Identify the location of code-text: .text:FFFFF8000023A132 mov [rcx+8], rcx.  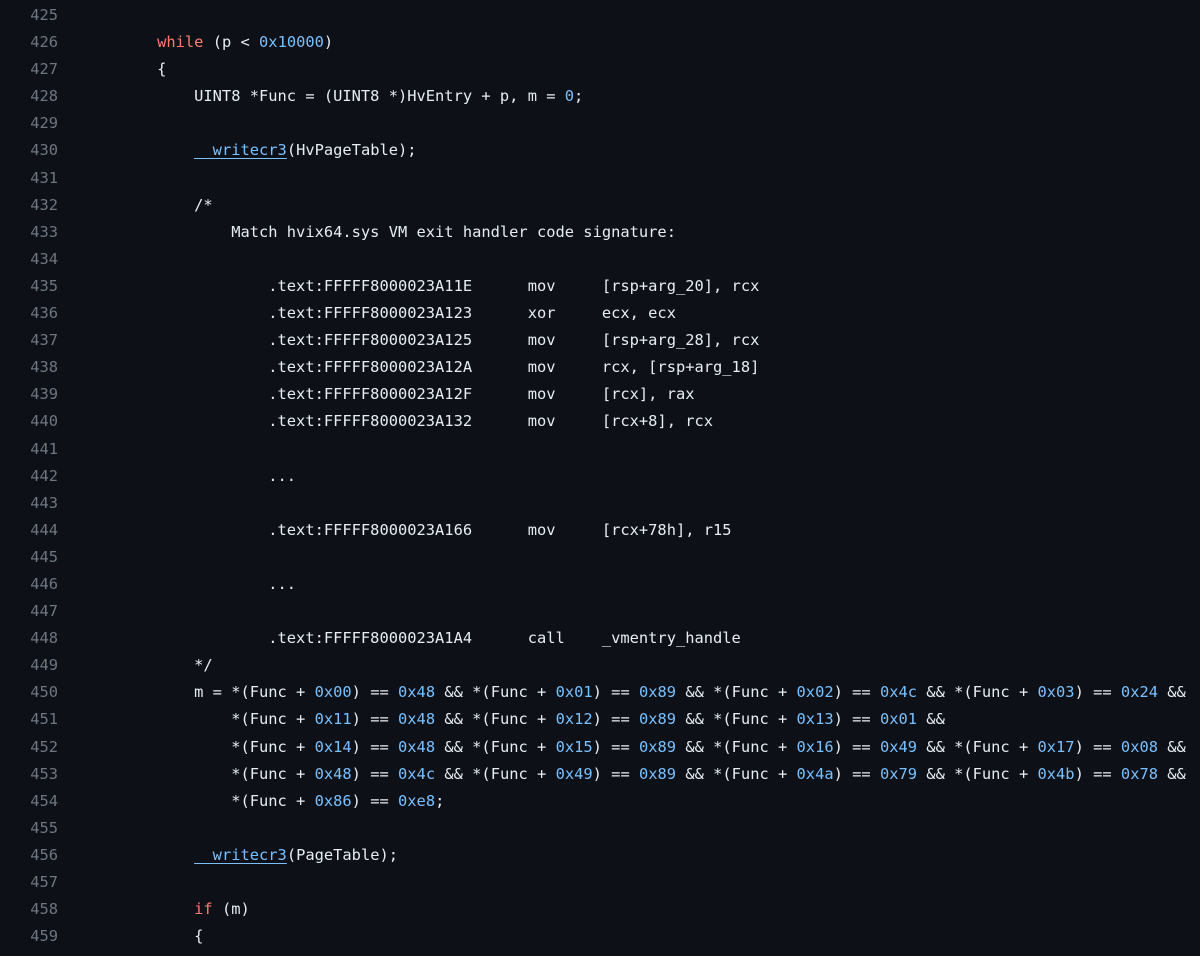
(417, 421).